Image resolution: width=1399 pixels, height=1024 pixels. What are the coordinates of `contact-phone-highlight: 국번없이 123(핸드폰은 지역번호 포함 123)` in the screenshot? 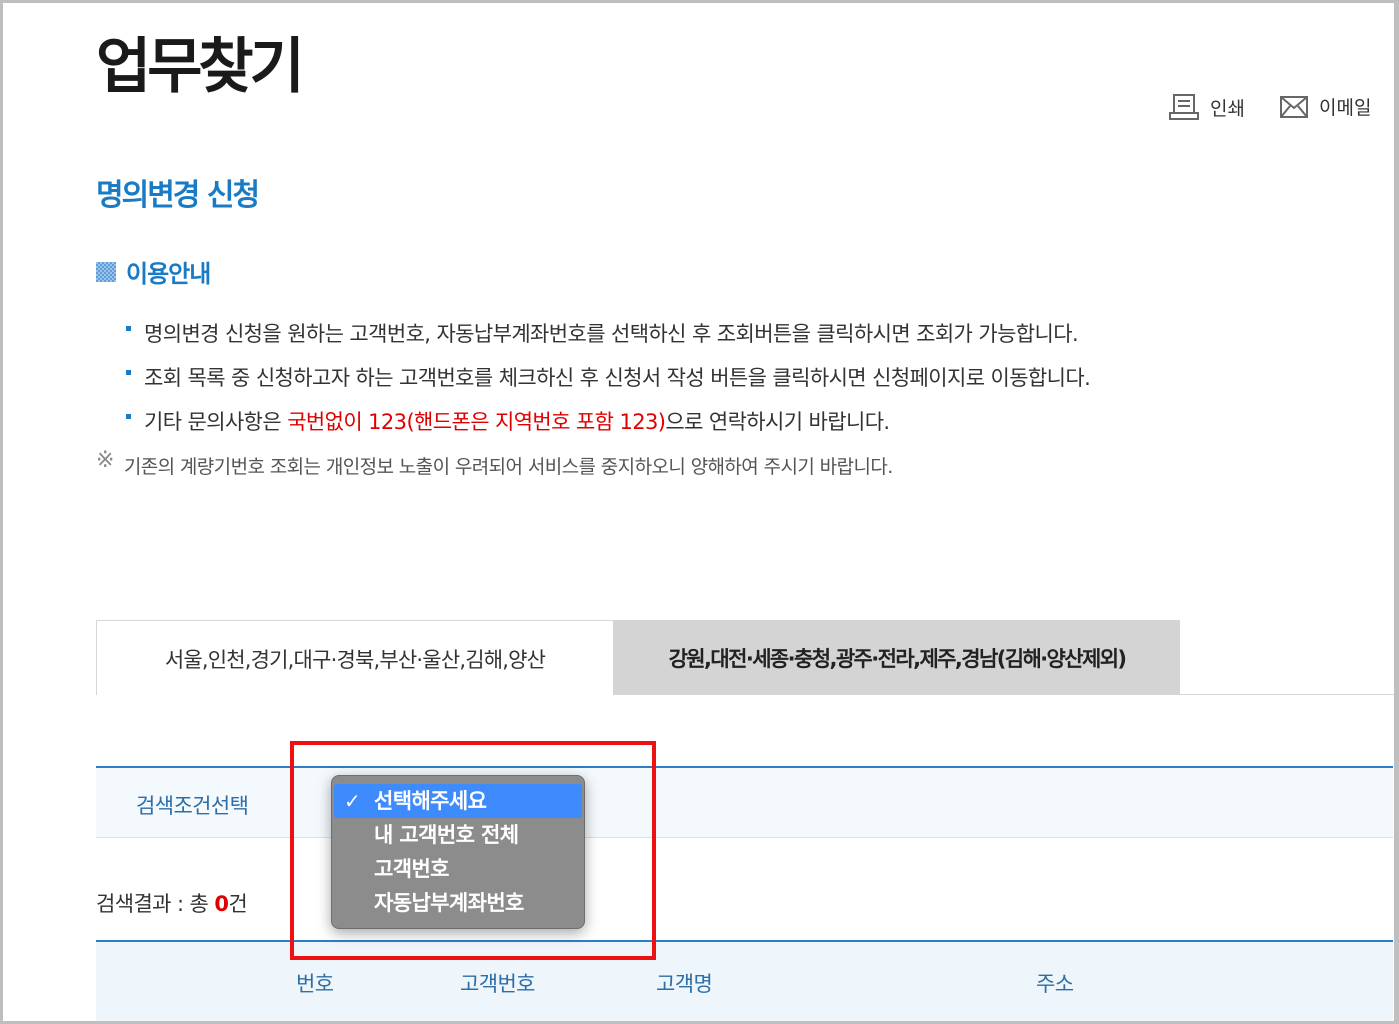 It's located at (476, 422).